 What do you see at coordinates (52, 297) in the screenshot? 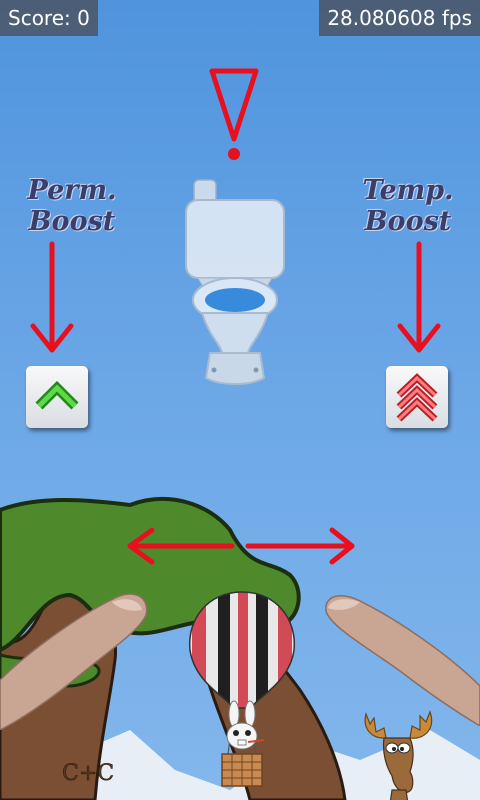
I see `perm-boost-down-arrow` at bounding box center [52, 297].